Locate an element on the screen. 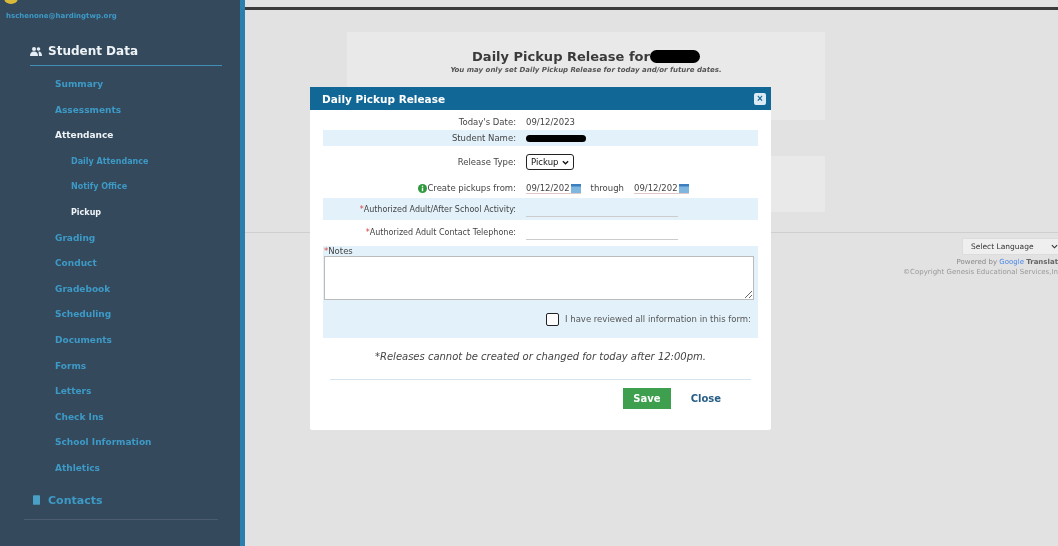  field-label: Authorized Adult/After School Activity: is located at coordinates (439, 209).